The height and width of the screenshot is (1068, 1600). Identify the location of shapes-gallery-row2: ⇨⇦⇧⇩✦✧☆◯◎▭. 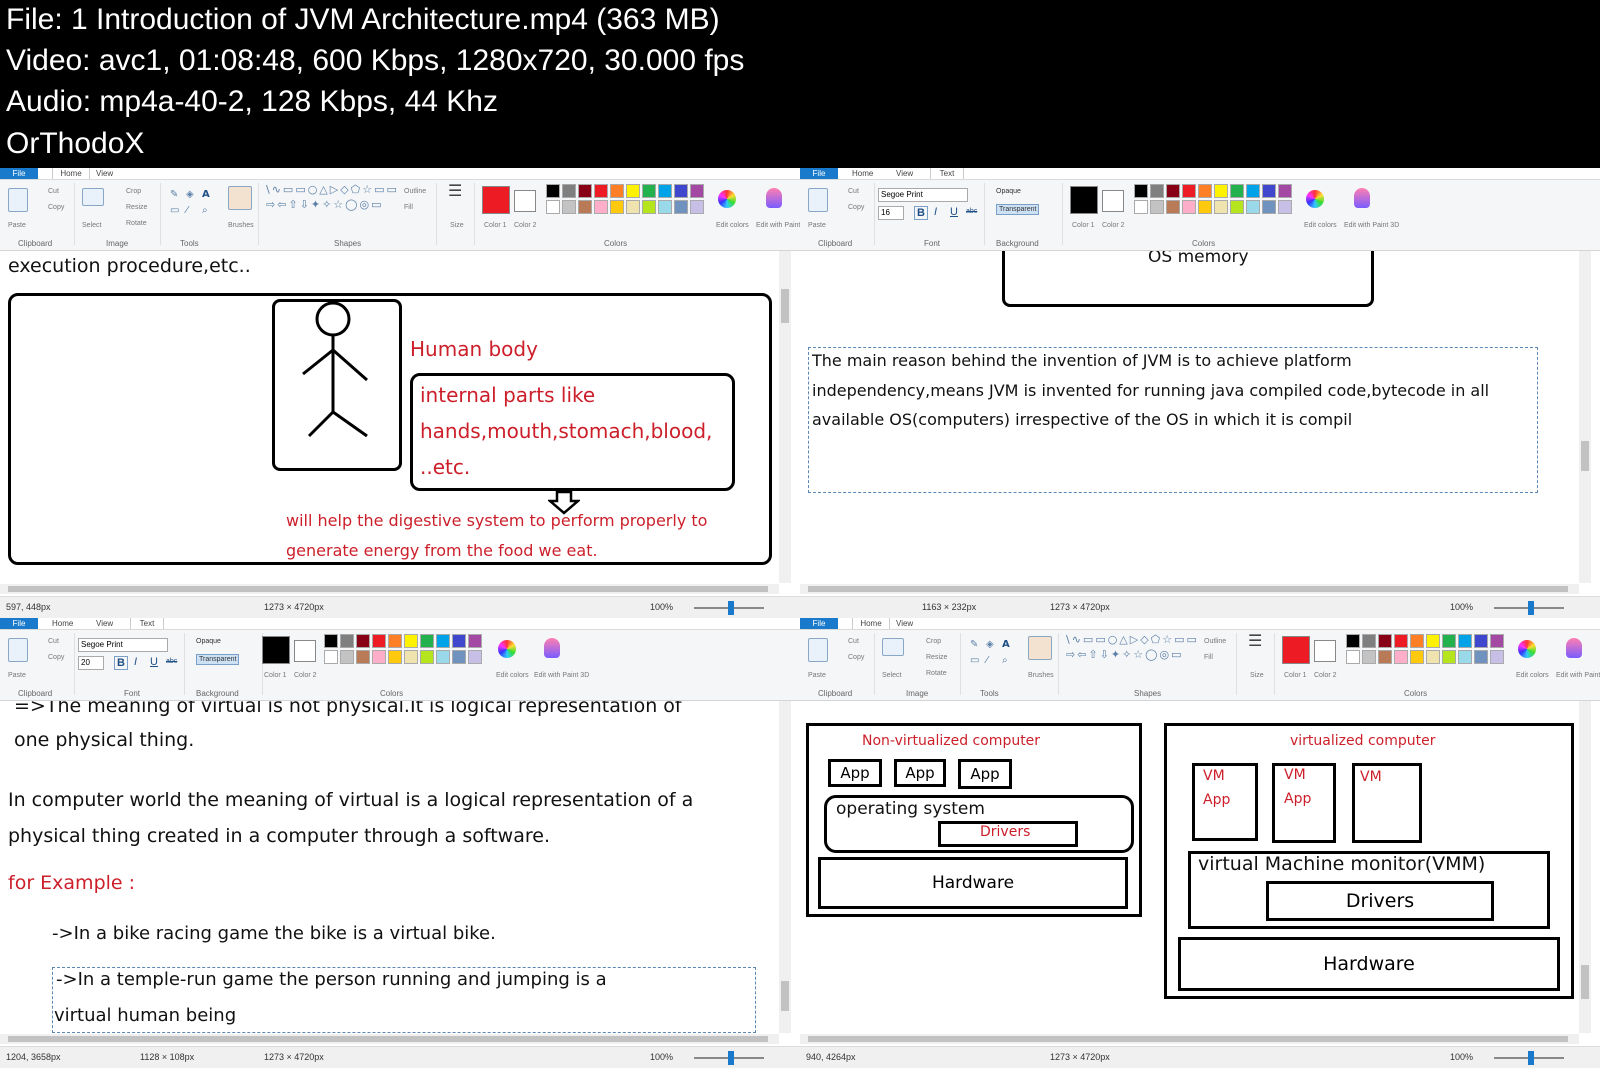
(324, 204).